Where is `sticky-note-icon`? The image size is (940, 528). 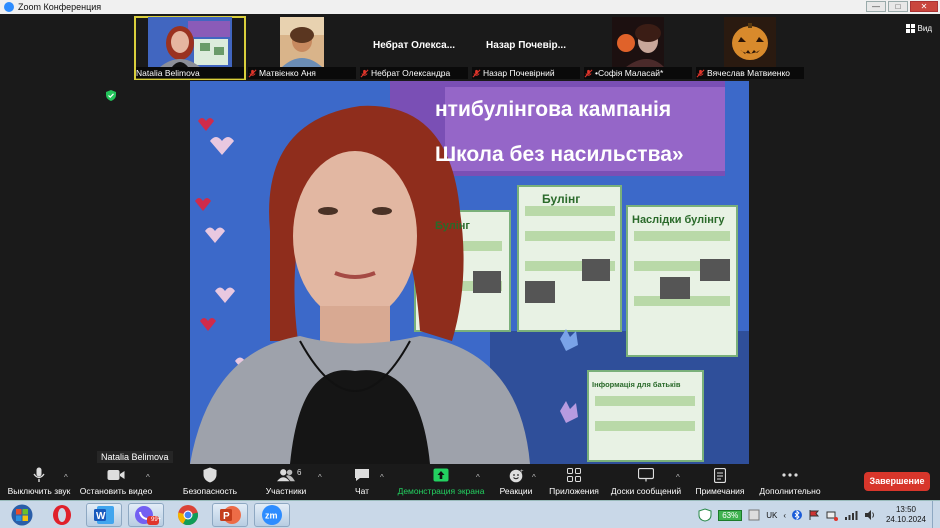 sticky-note-icon is located at coordinates (754, 515).